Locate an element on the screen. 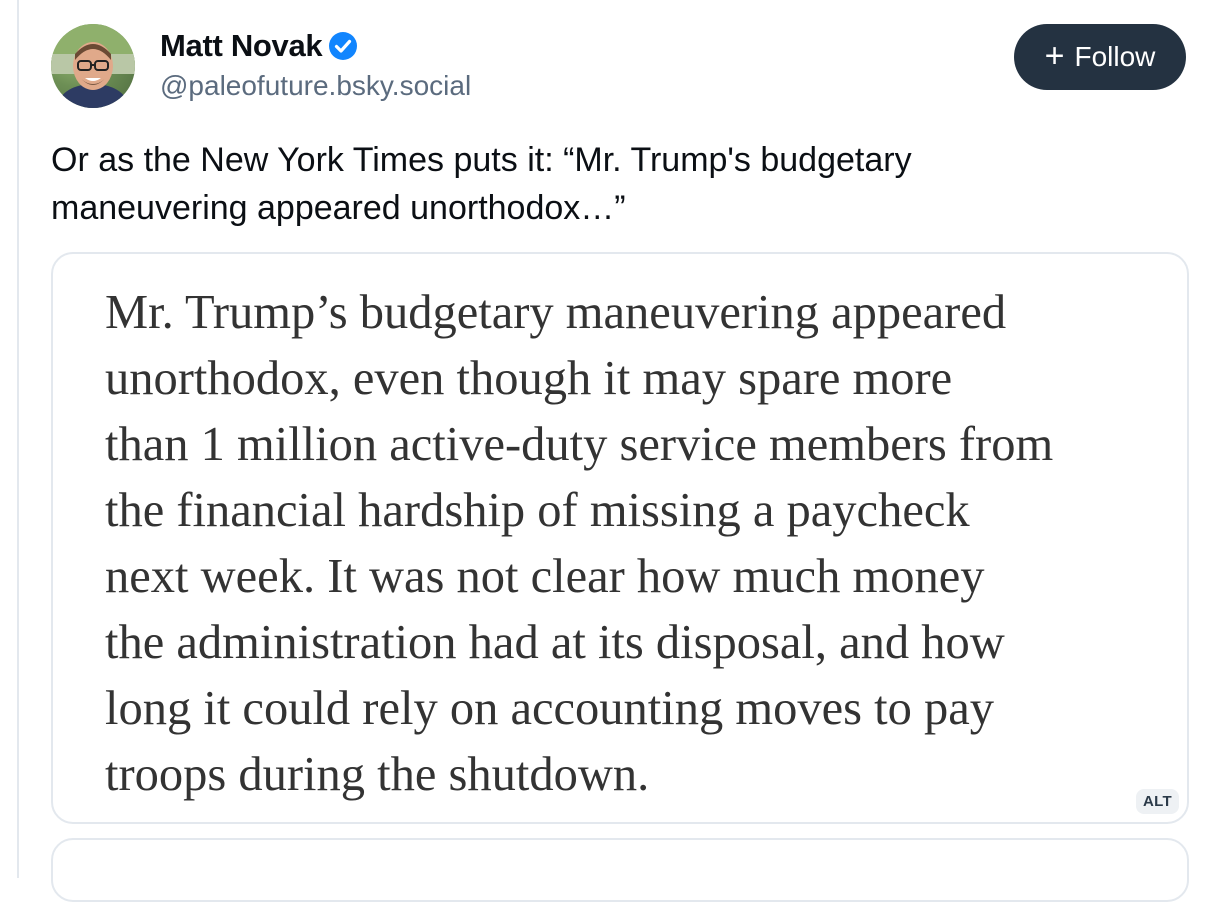  author-display-name: Matt Novak is located at coordinates (241, 46).